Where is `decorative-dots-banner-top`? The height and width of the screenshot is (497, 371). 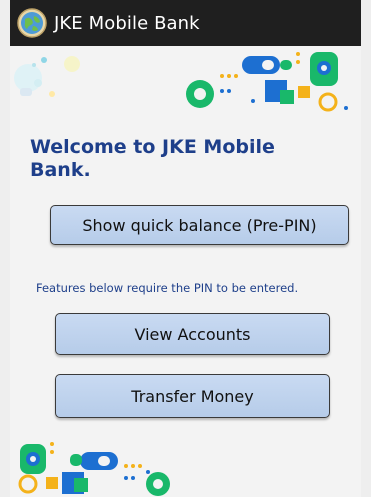 decorative-dots-banner-top is located at coordinates (181, 82).